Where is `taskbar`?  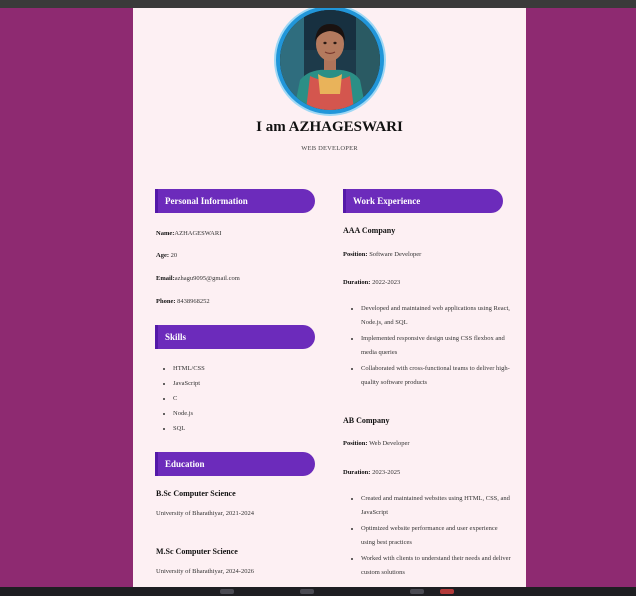 taskbar is located at coordinates (318, 591).